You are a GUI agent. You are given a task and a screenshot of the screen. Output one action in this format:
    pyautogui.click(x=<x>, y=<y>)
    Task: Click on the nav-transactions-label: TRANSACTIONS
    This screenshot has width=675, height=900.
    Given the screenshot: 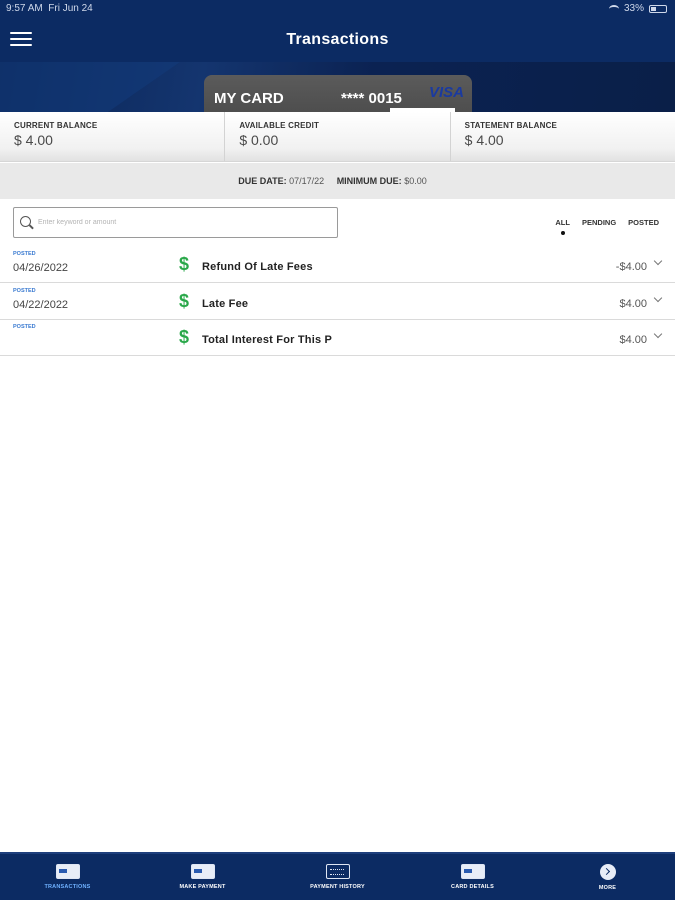 What is the action you would take?
    pyautogui.click(x=67, y=887)
    